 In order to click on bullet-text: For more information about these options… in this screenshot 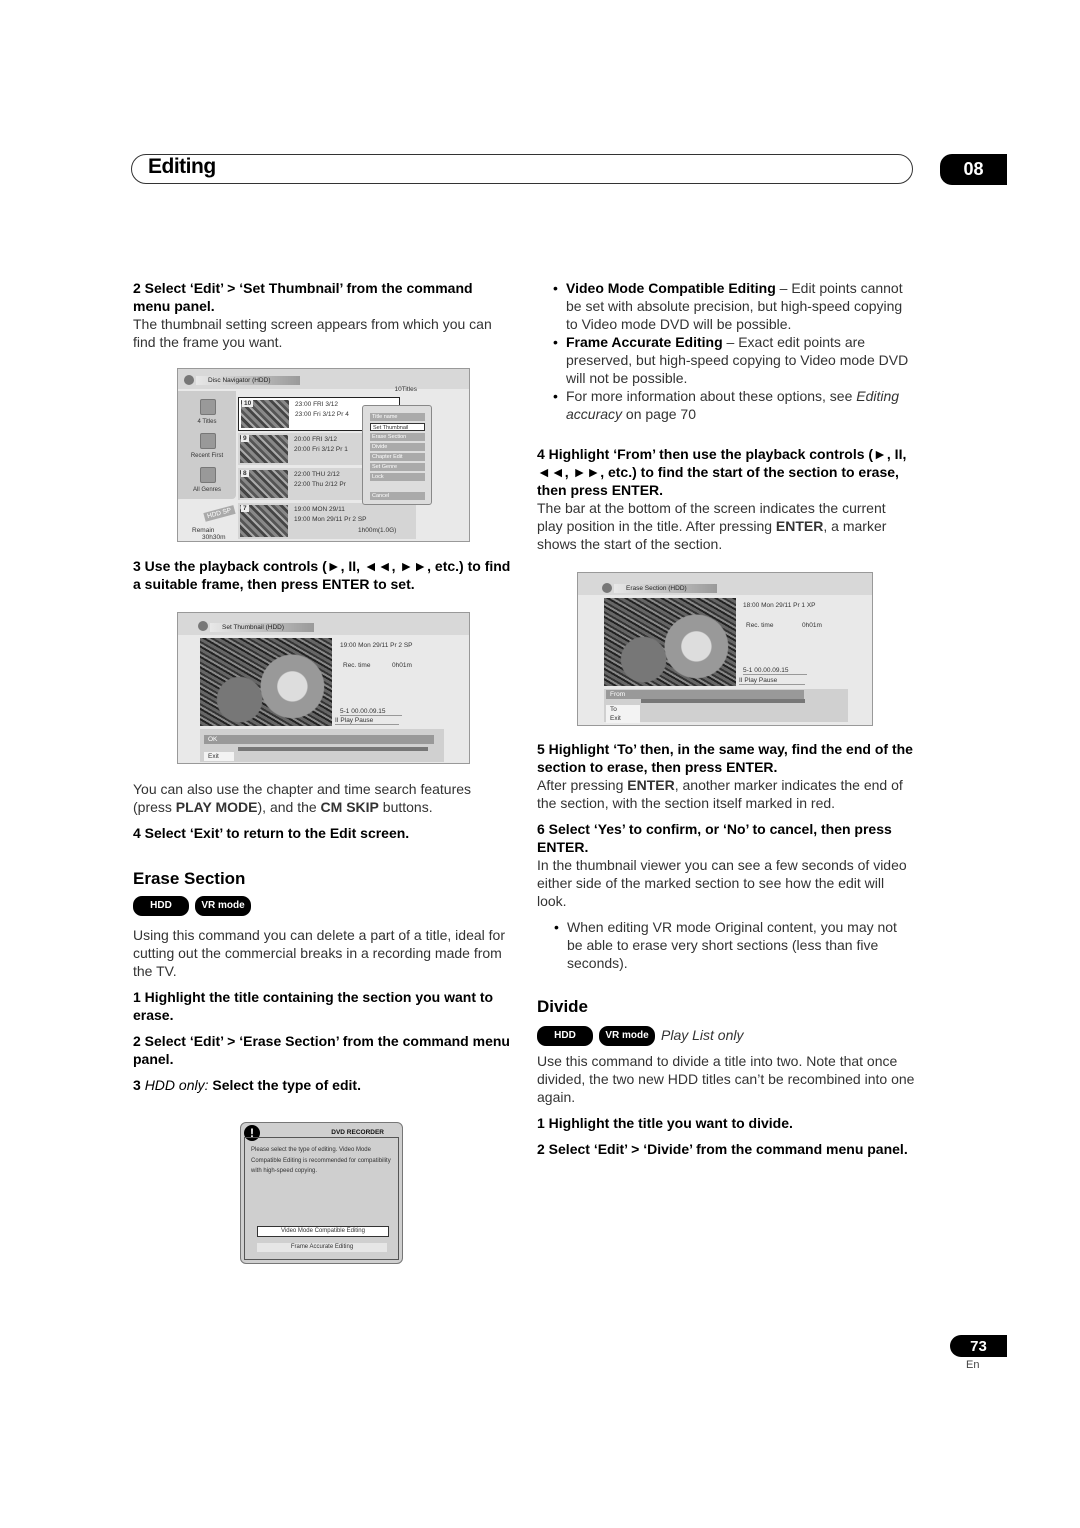, I will do `click(711, 396)`.